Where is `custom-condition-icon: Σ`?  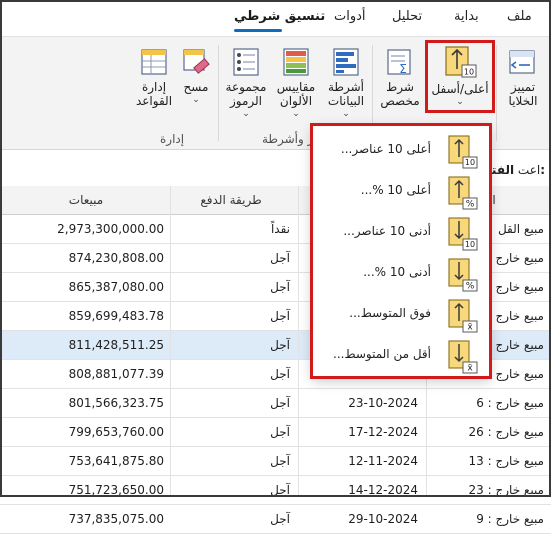 custom-condition-icon: Σ is located at coordinates (399, 62).